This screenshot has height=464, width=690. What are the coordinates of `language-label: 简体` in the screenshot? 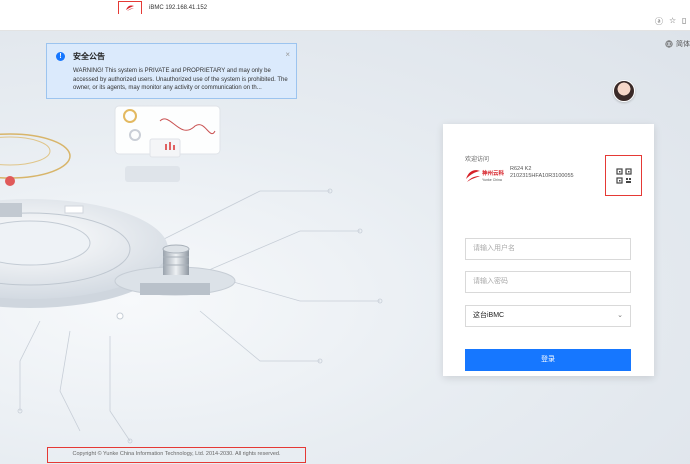 It's located at (683, 44).